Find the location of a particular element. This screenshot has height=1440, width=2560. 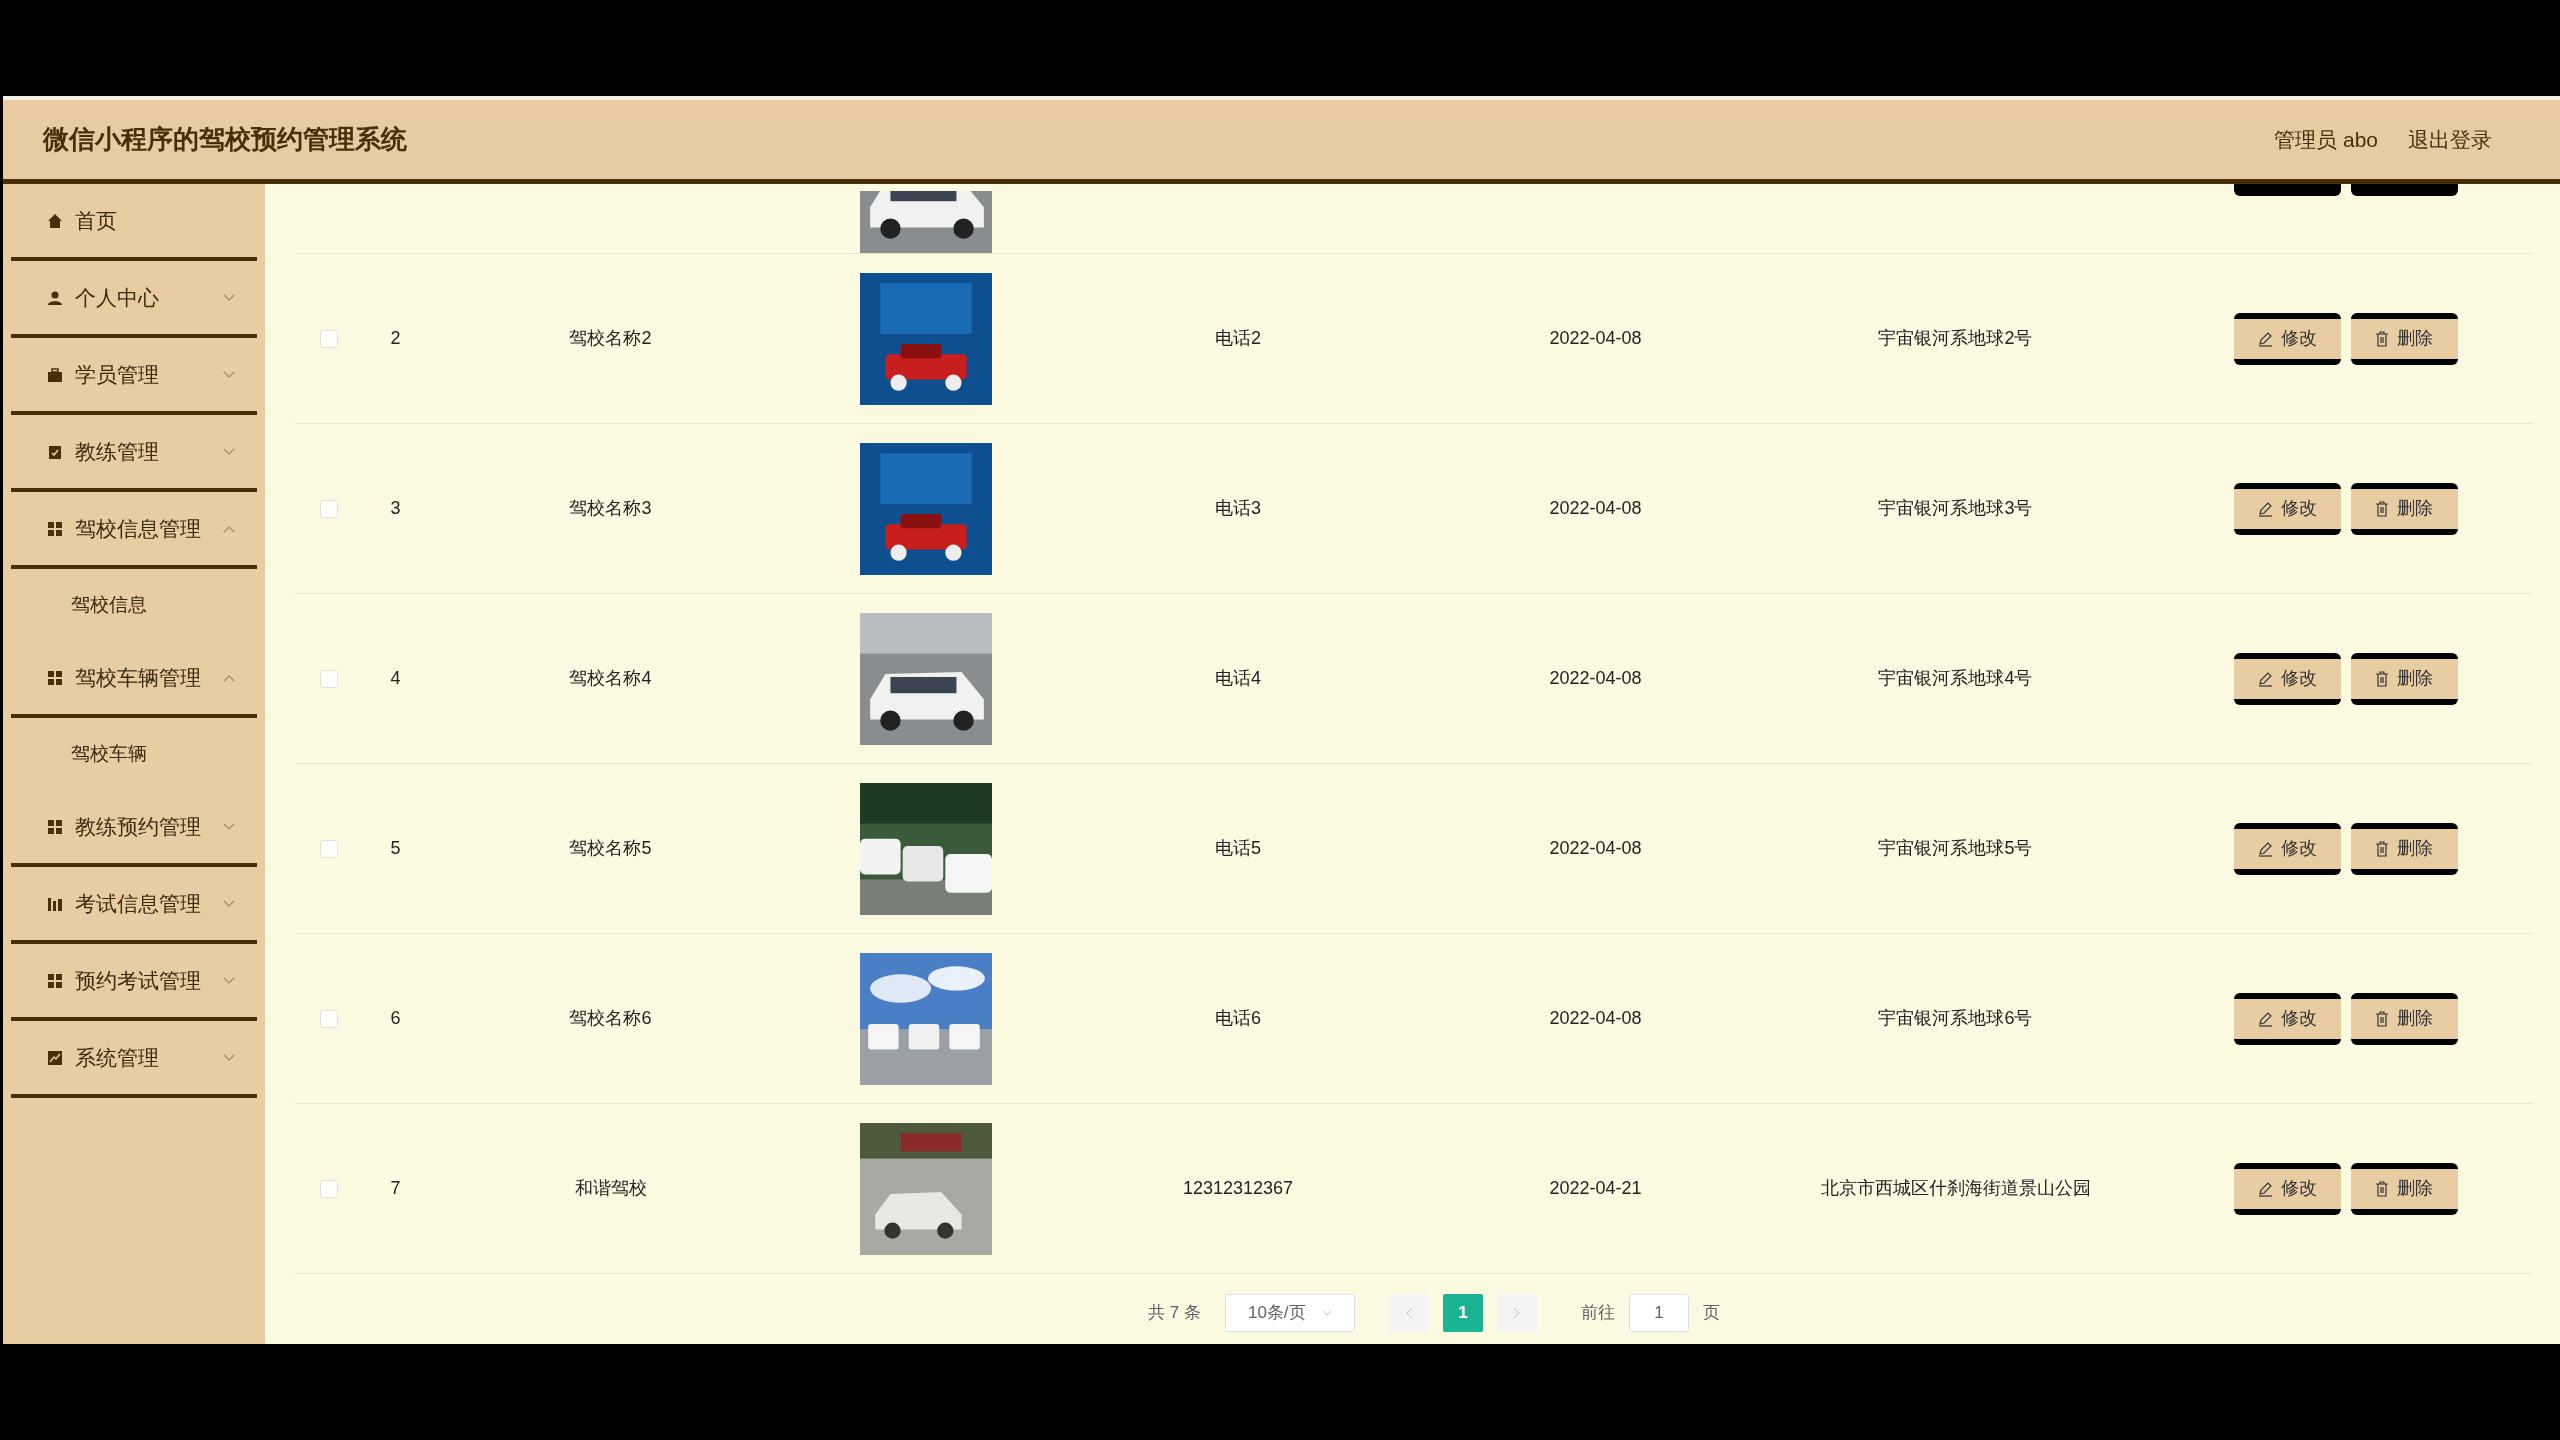

user-icon is located at coordinates (55, 297).